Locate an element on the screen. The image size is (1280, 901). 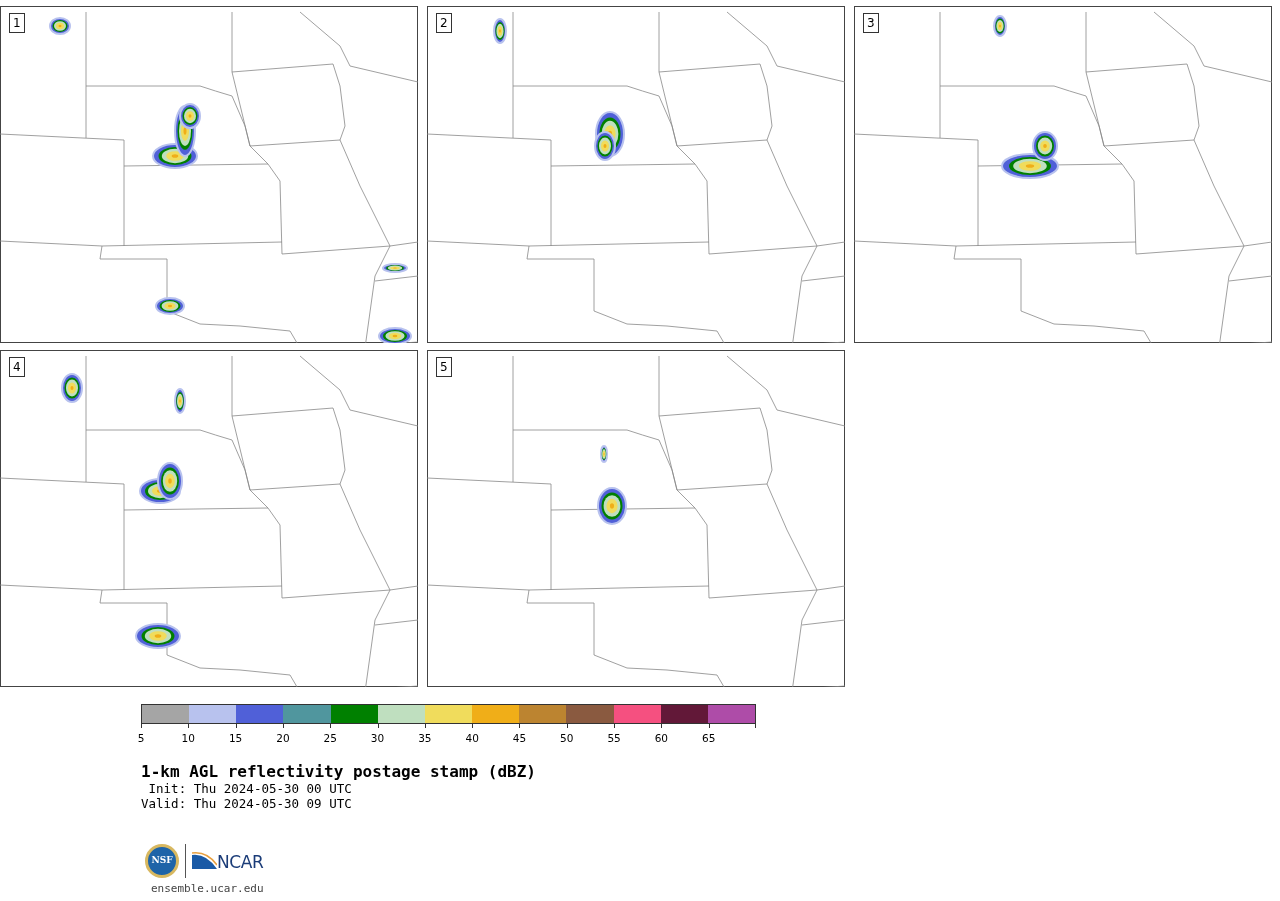
tick-label: 10 is located at coordinates (188, 738).